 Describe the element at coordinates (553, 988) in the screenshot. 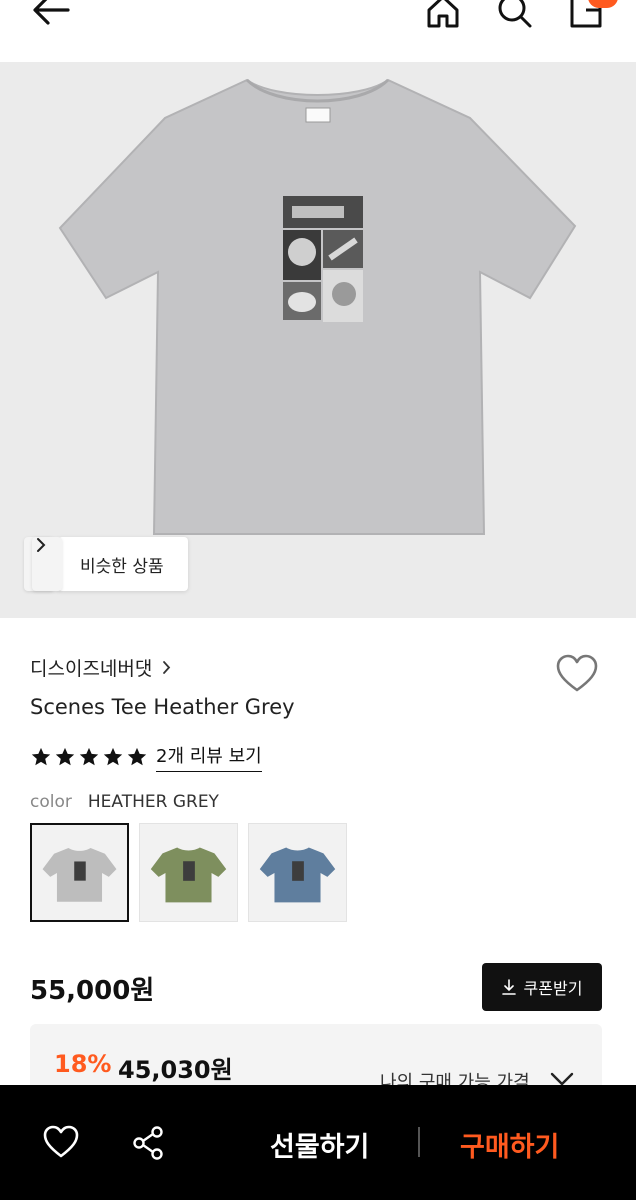

I see `coupon-label: 쿠폰받기` at that location.